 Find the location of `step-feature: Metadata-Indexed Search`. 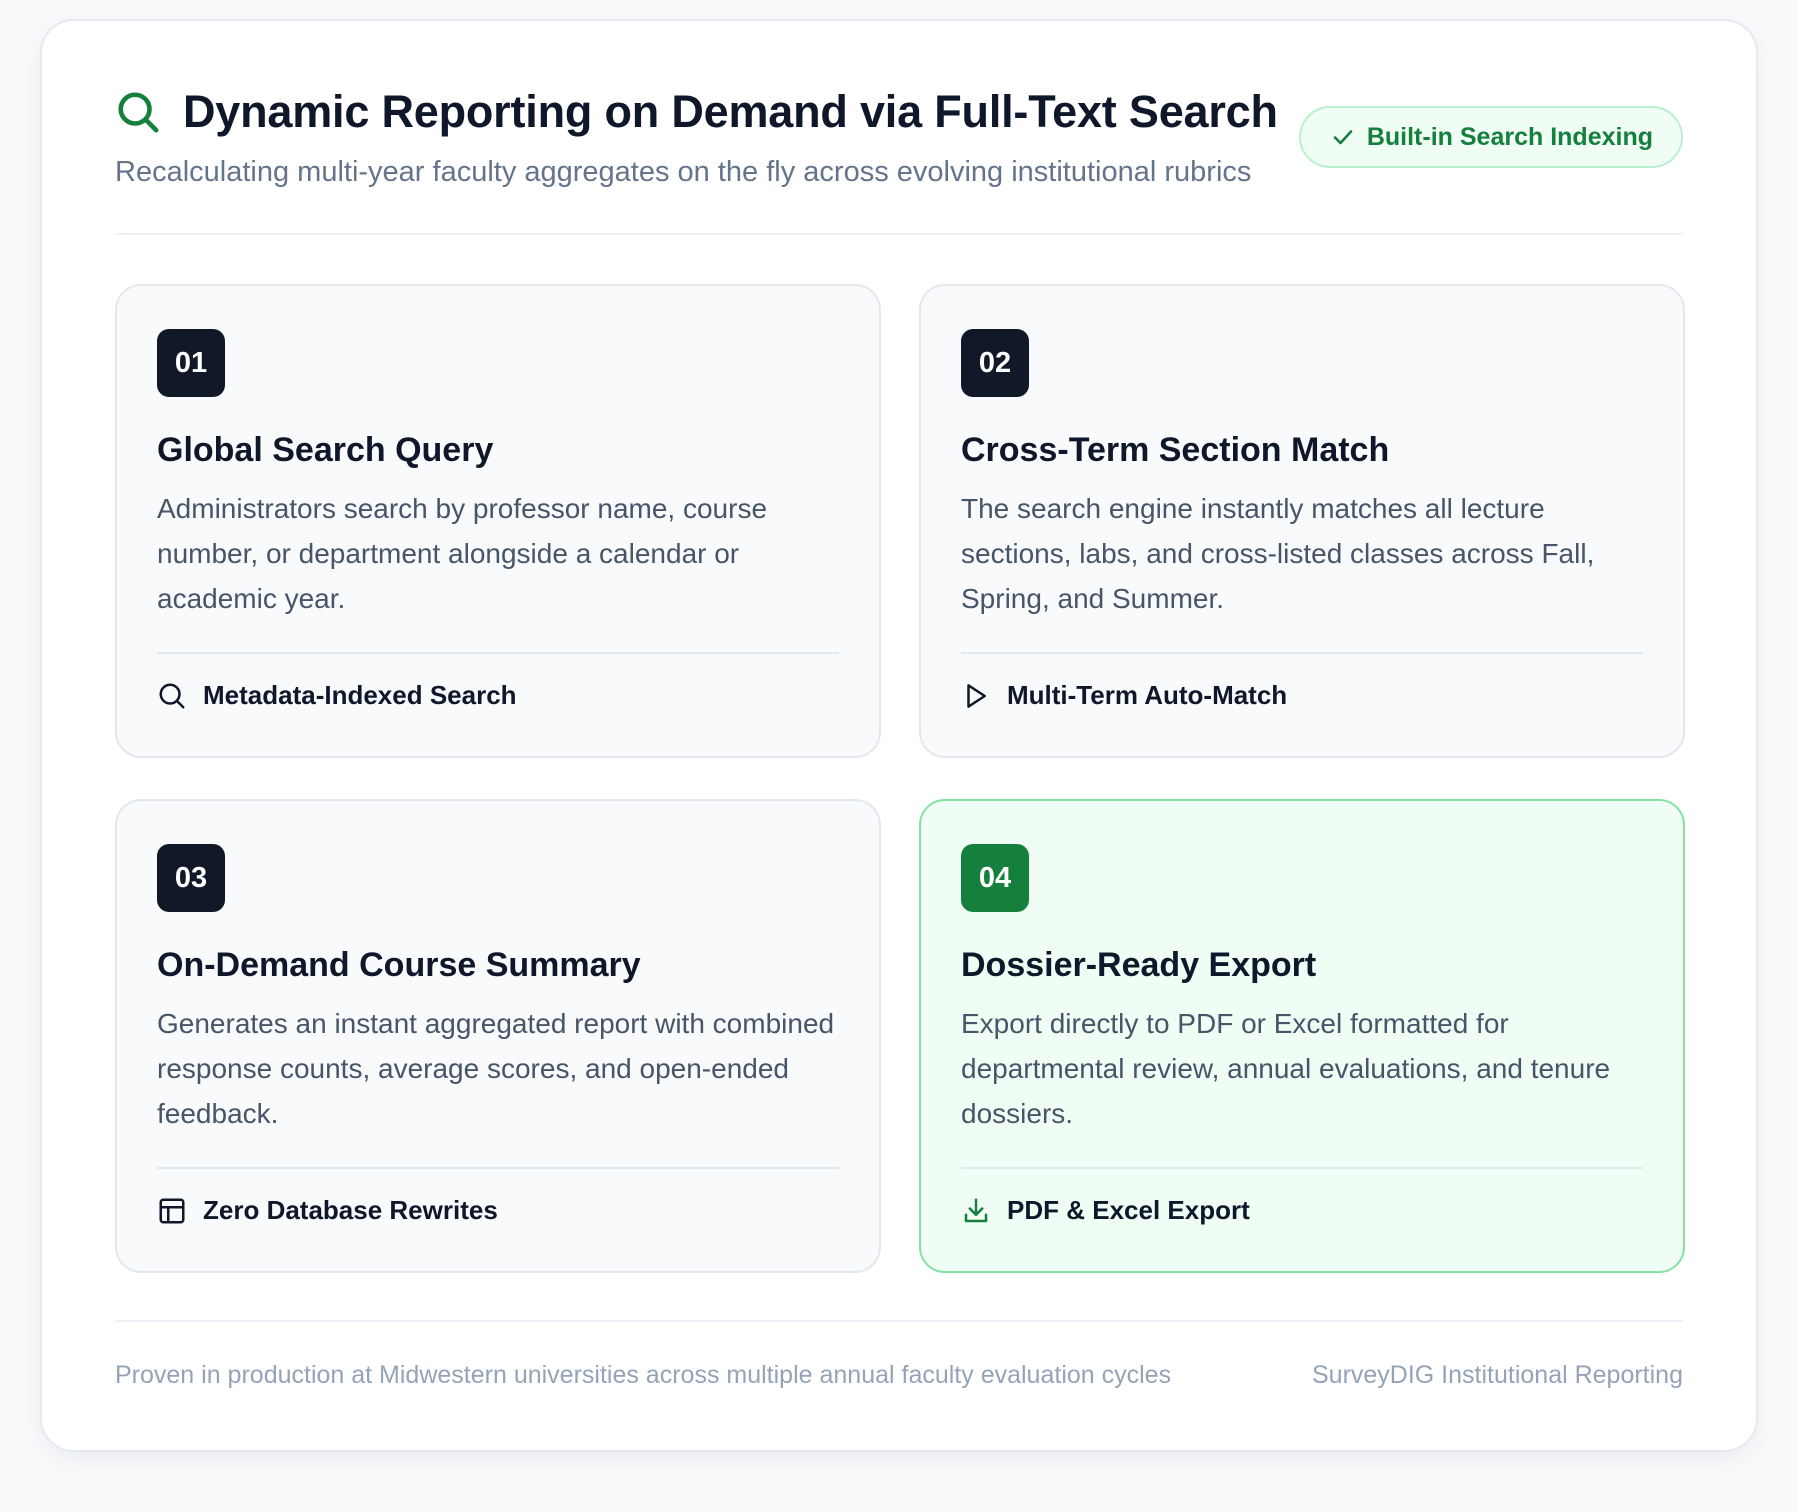

step-feature: Metadata-Indexed Search is located at coordinates (498, 681).